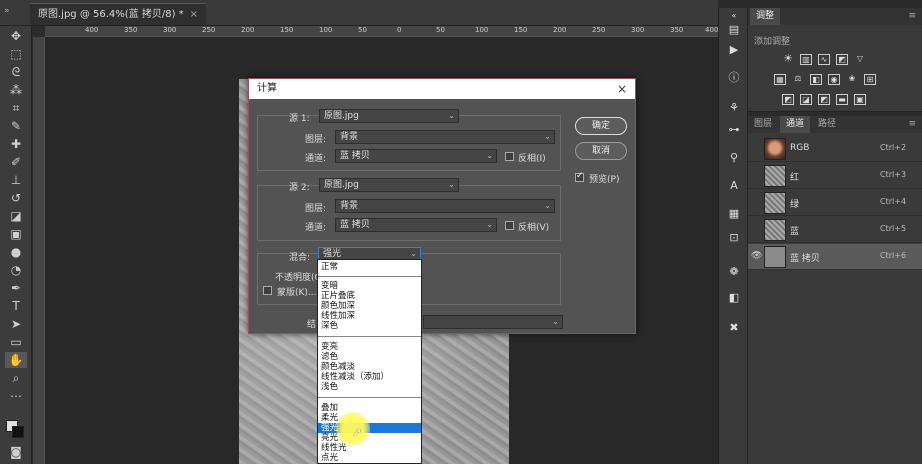 This screenshot has width=922, height=464. Describe the element at coordinates (16, 452) in the screenshot. I see `quick-mask-icon: ◙` at that location.